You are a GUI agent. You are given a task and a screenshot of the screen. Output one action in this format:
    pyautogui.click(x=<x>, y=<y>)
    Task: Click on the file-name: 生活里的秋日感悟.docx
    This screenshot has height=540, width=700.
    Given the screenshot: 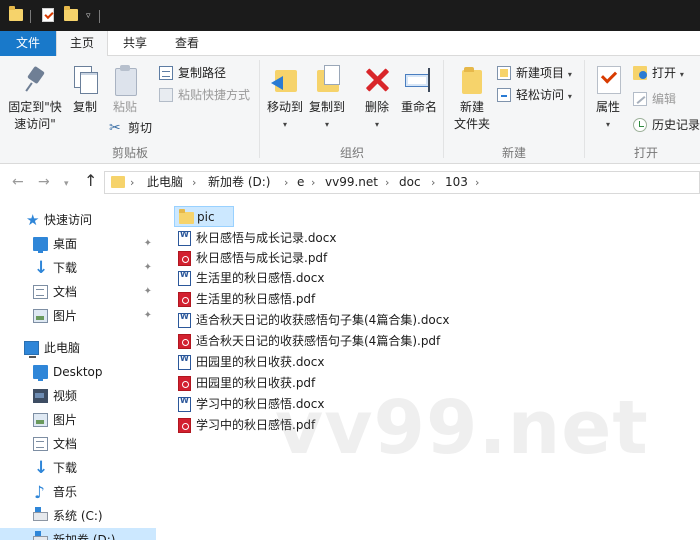 What is the action you would take?
    pyautogui.click(x=260, y=278)
    